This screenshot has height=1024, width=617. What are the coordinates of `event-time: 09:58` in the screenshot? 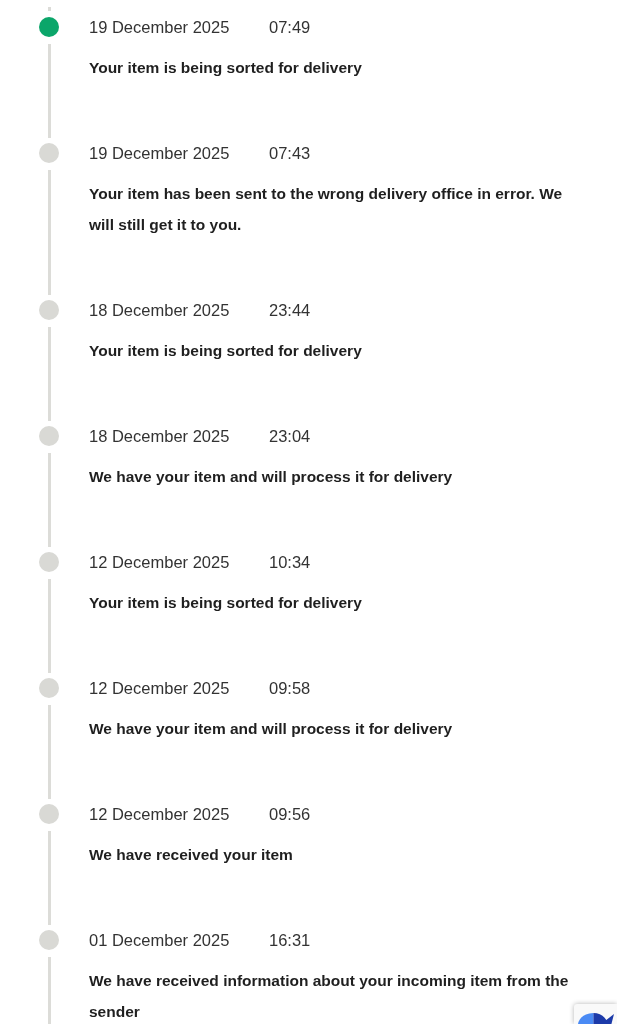 It's located at (290, 688).